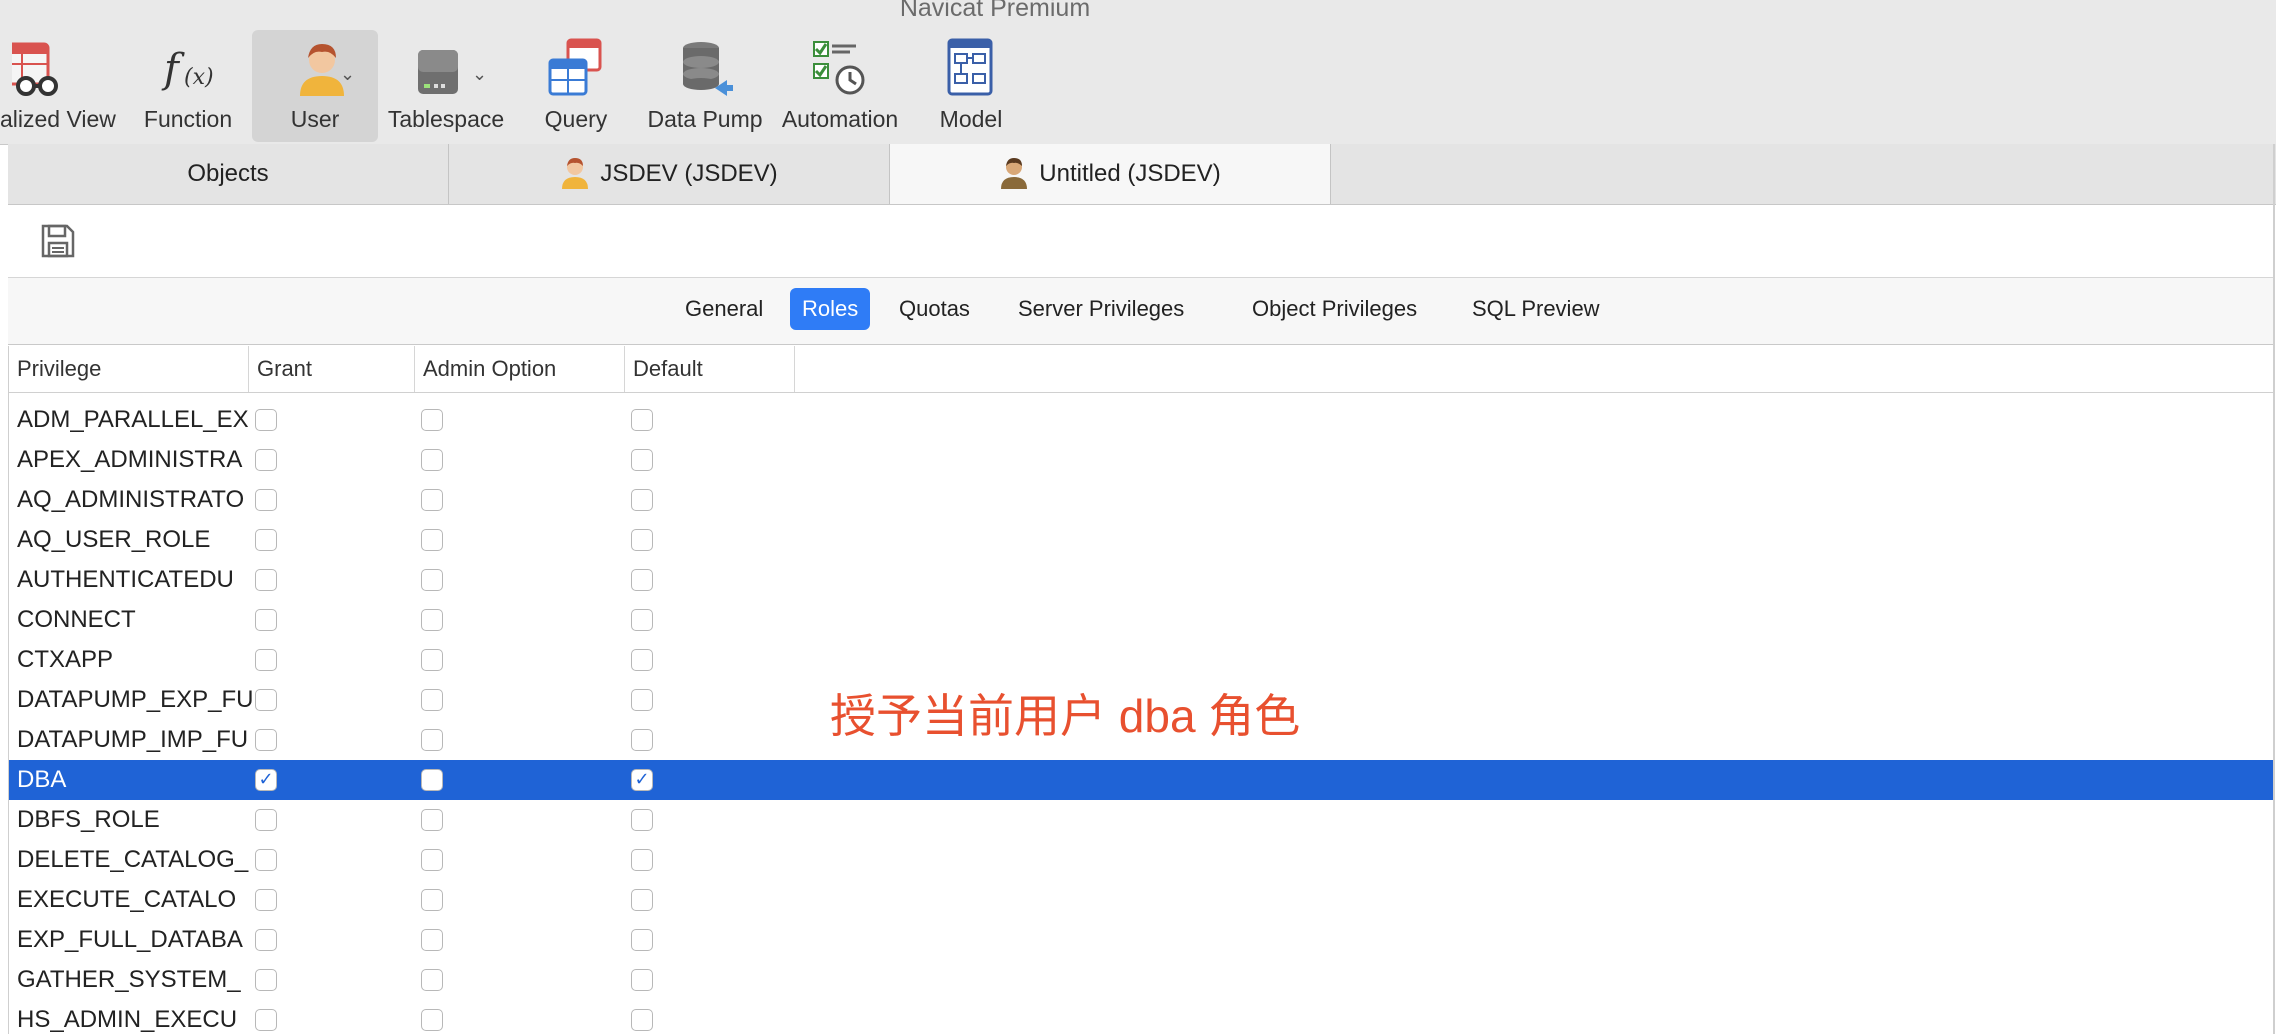 The height and width of the screenshot is (1034, 2276). Describe the element at coordinates (724, 309) in the screenshot. I see `tab-general: General` at that location.